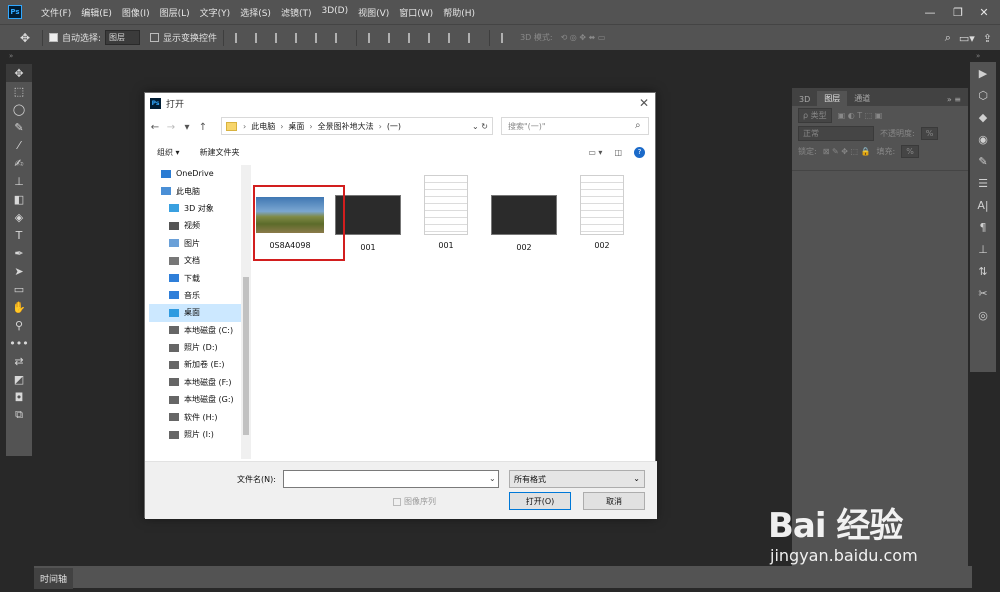 Image resolution: width=1000 pixels, height=592 pixels. What do you see at coordinates (19, 109) in the screenshot?
I see `lasso-tool-icon: ◯` at bounding box center [19, 109].